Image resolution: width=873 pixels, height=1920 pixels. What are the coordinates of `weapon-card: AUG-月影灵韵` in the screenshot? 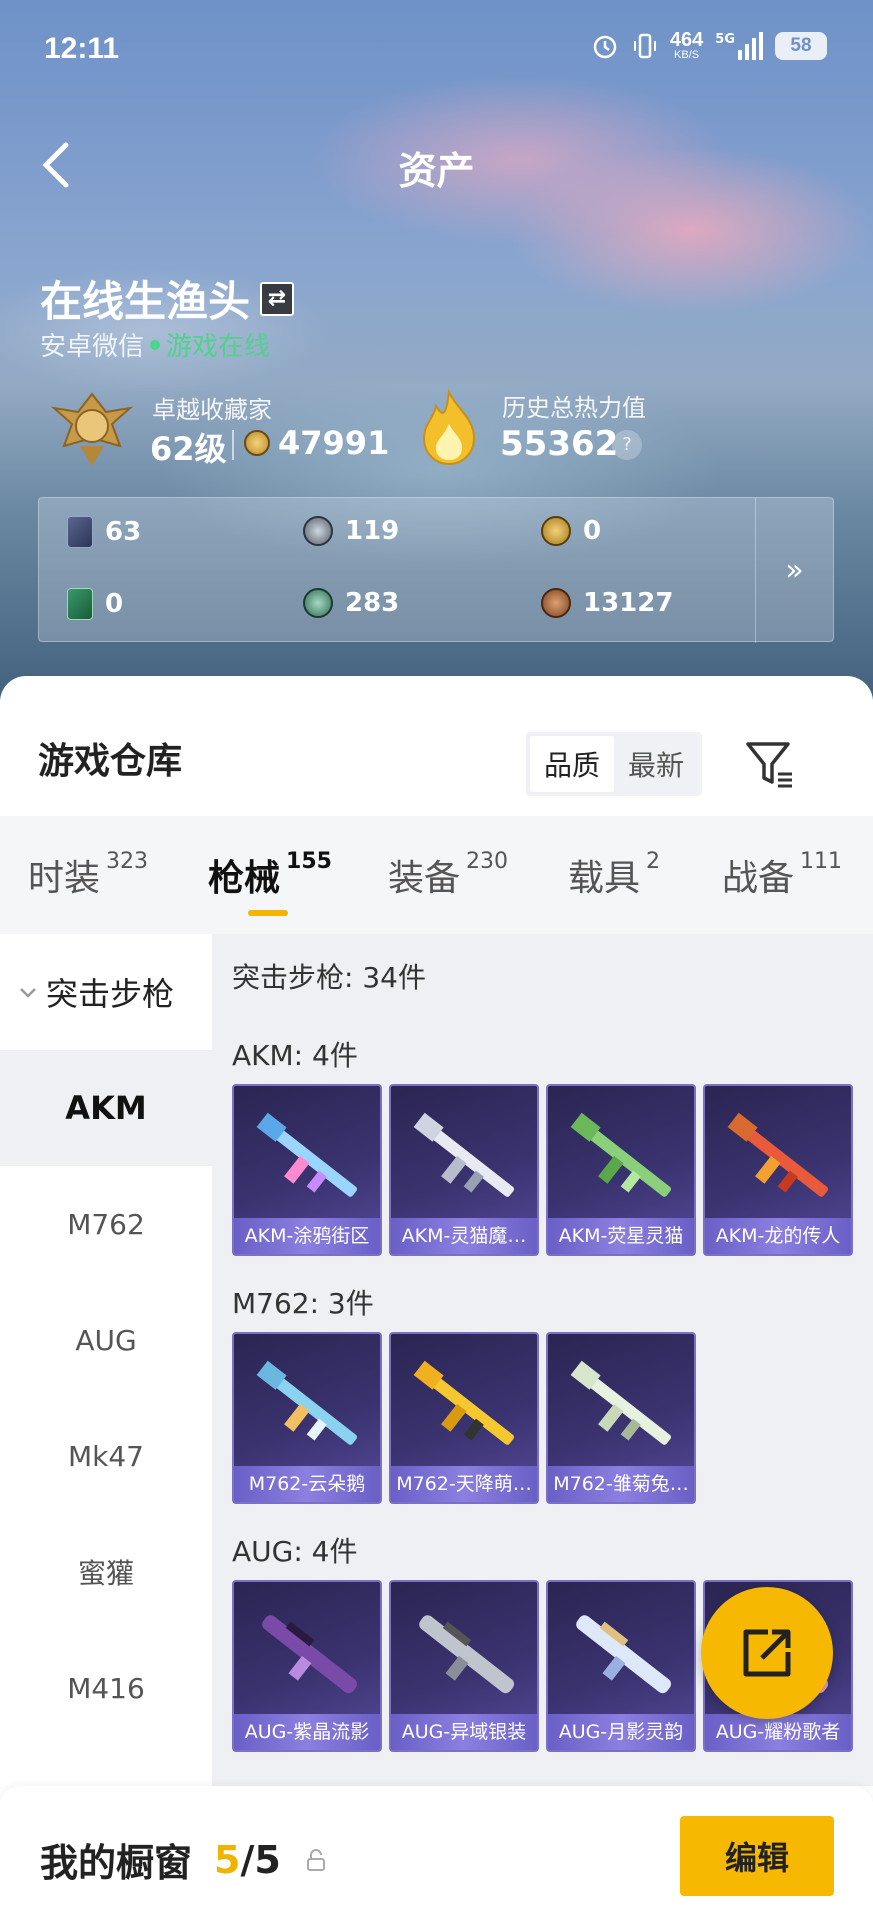 It's located at (621, 1666).